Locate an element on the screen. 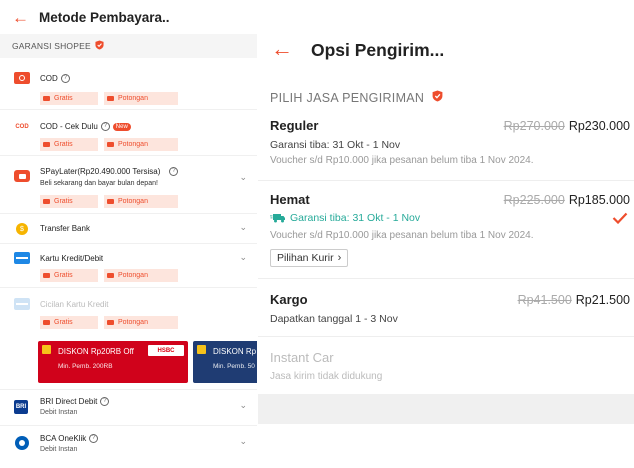  bri-logo-icon: BRI is located at coordinates (21, 407).